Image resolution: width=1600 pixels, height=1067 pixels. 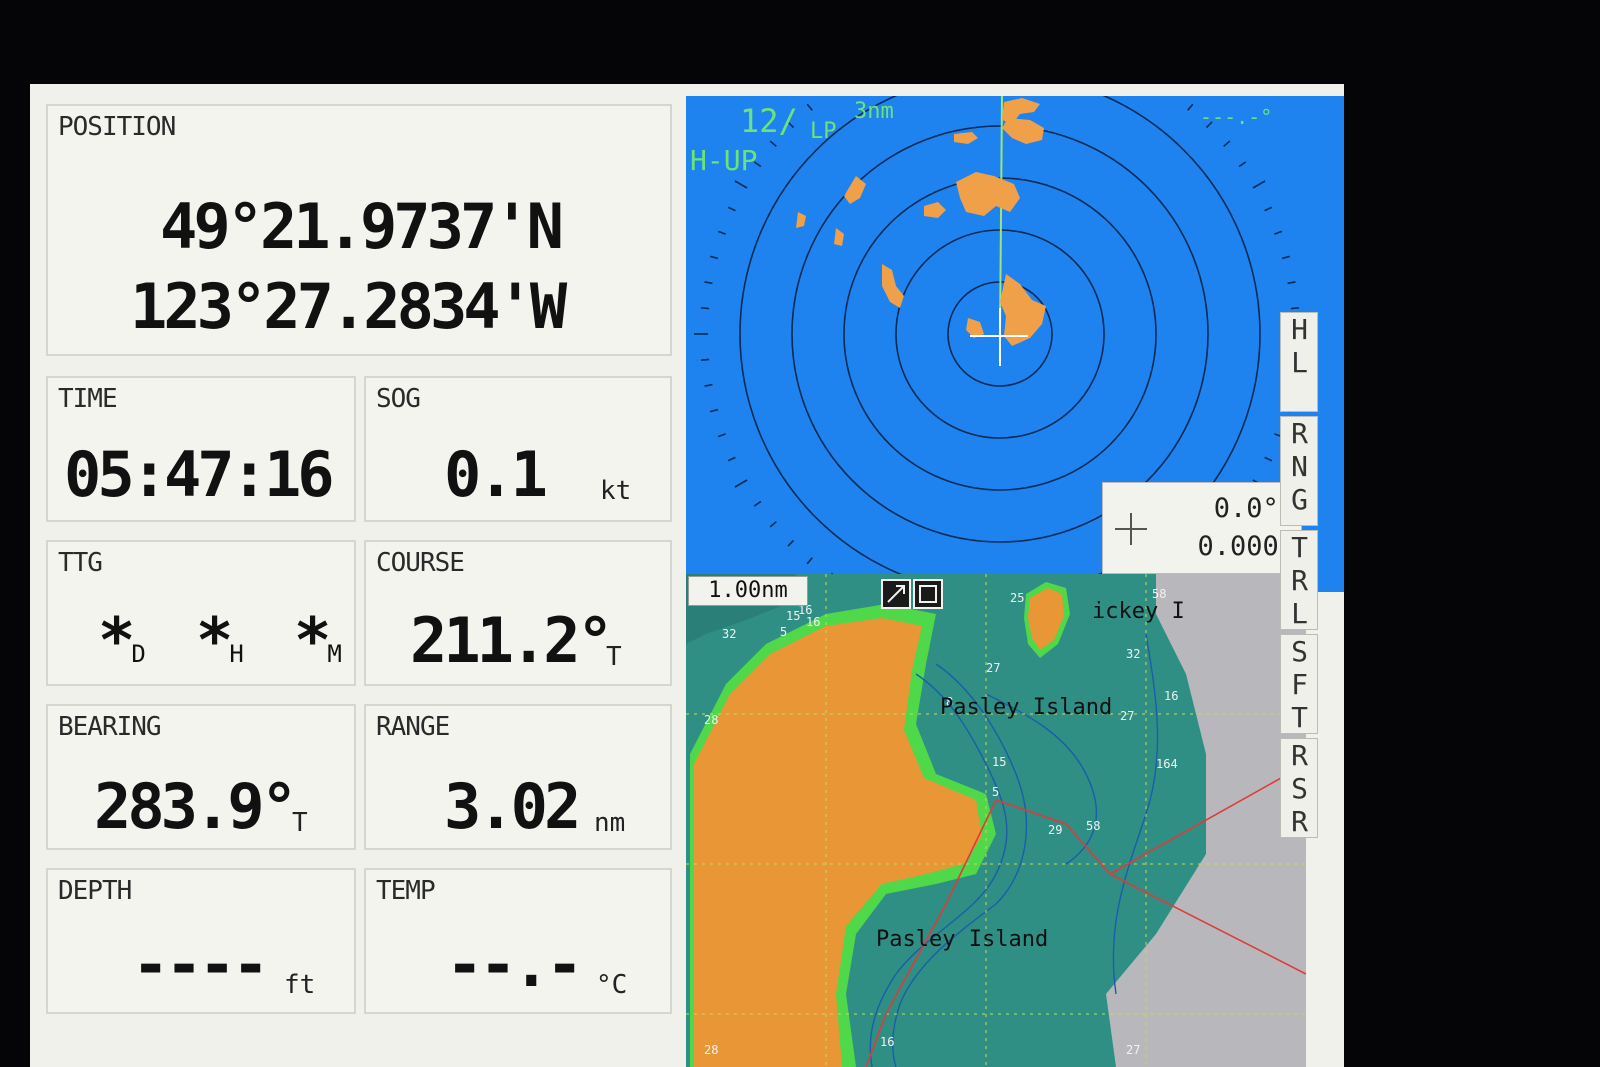 I want to click on range-unit: nm, so click(x=610, y=823).